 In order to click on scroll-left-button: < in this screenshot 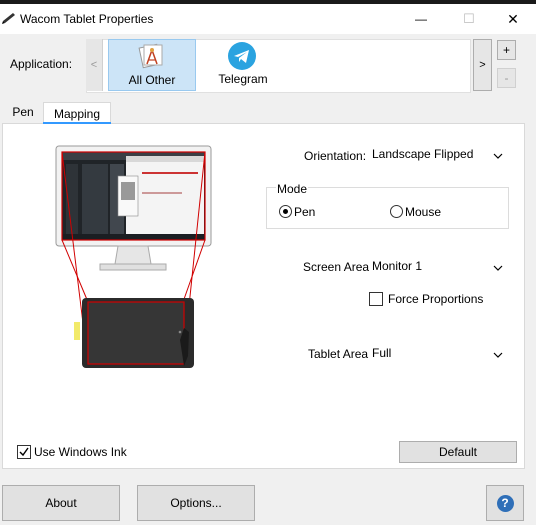, I will do `click(94, 65)`.